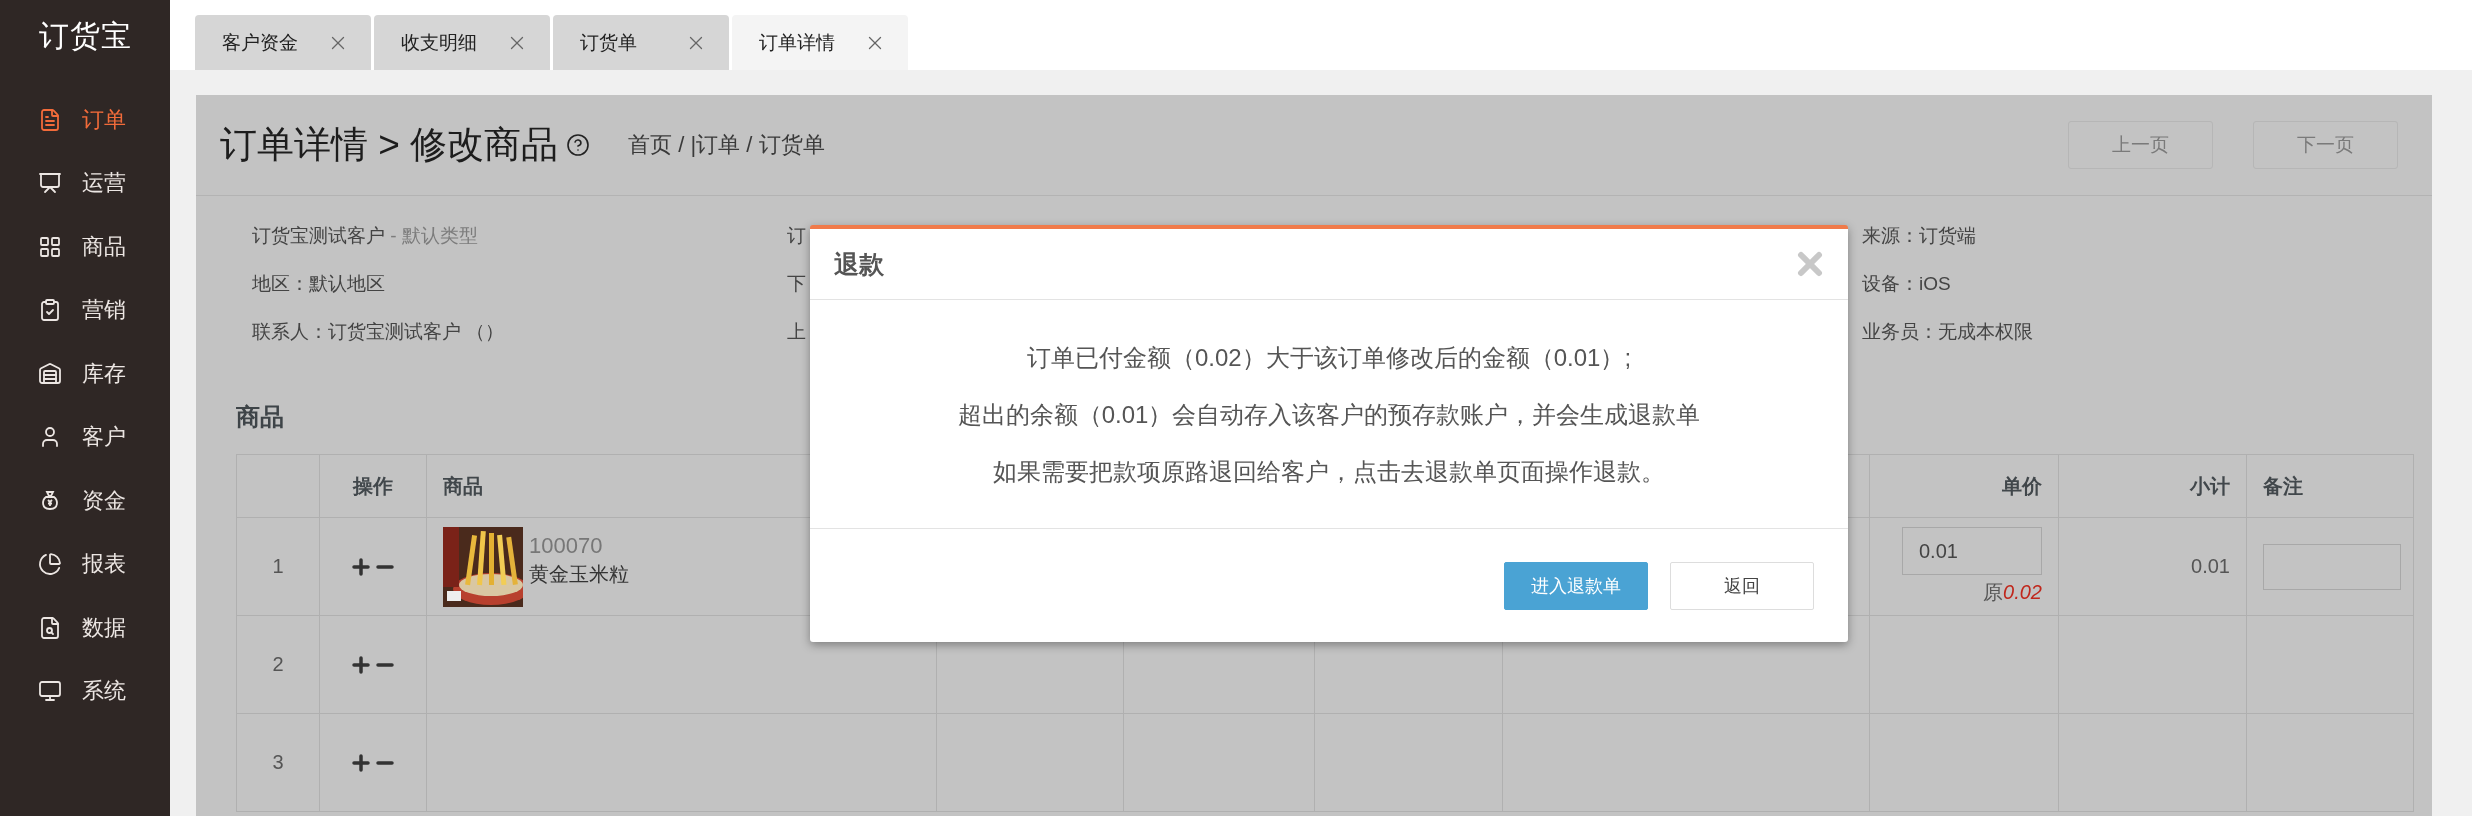 The image size is (2472, 816). Describe the element at coordinates (726, 145) in the screenshot. I see `breadcrumb: 首页 / |订单 / 订货单` at that location.